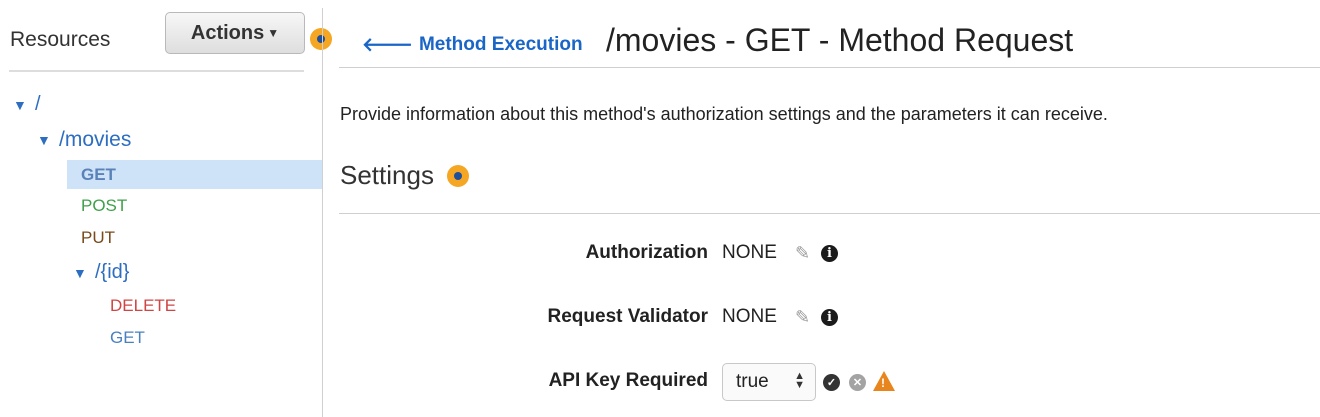 Image resolution: width=1320 pixels, height=417 pixels. What do you see at coordinates (98, 238) in the screenshot?
I see `method-put: PUT` at bounding box center [98, 238].